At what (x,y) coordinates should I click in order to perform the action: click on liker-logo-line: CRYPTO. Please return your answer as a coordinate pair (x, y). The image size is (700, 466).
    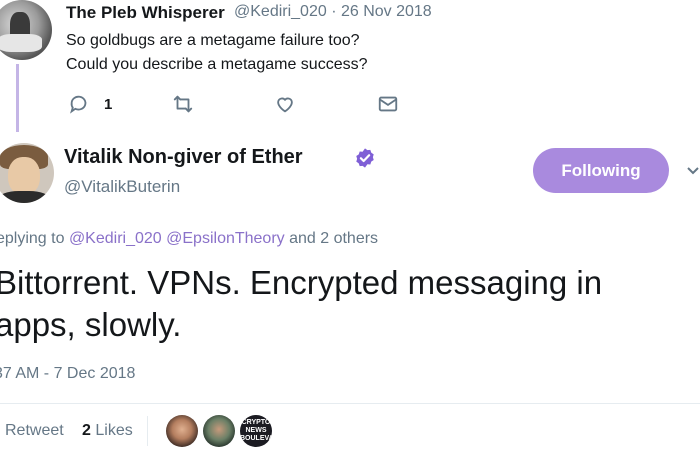
    Looking at the image, I should click on (256, 422).